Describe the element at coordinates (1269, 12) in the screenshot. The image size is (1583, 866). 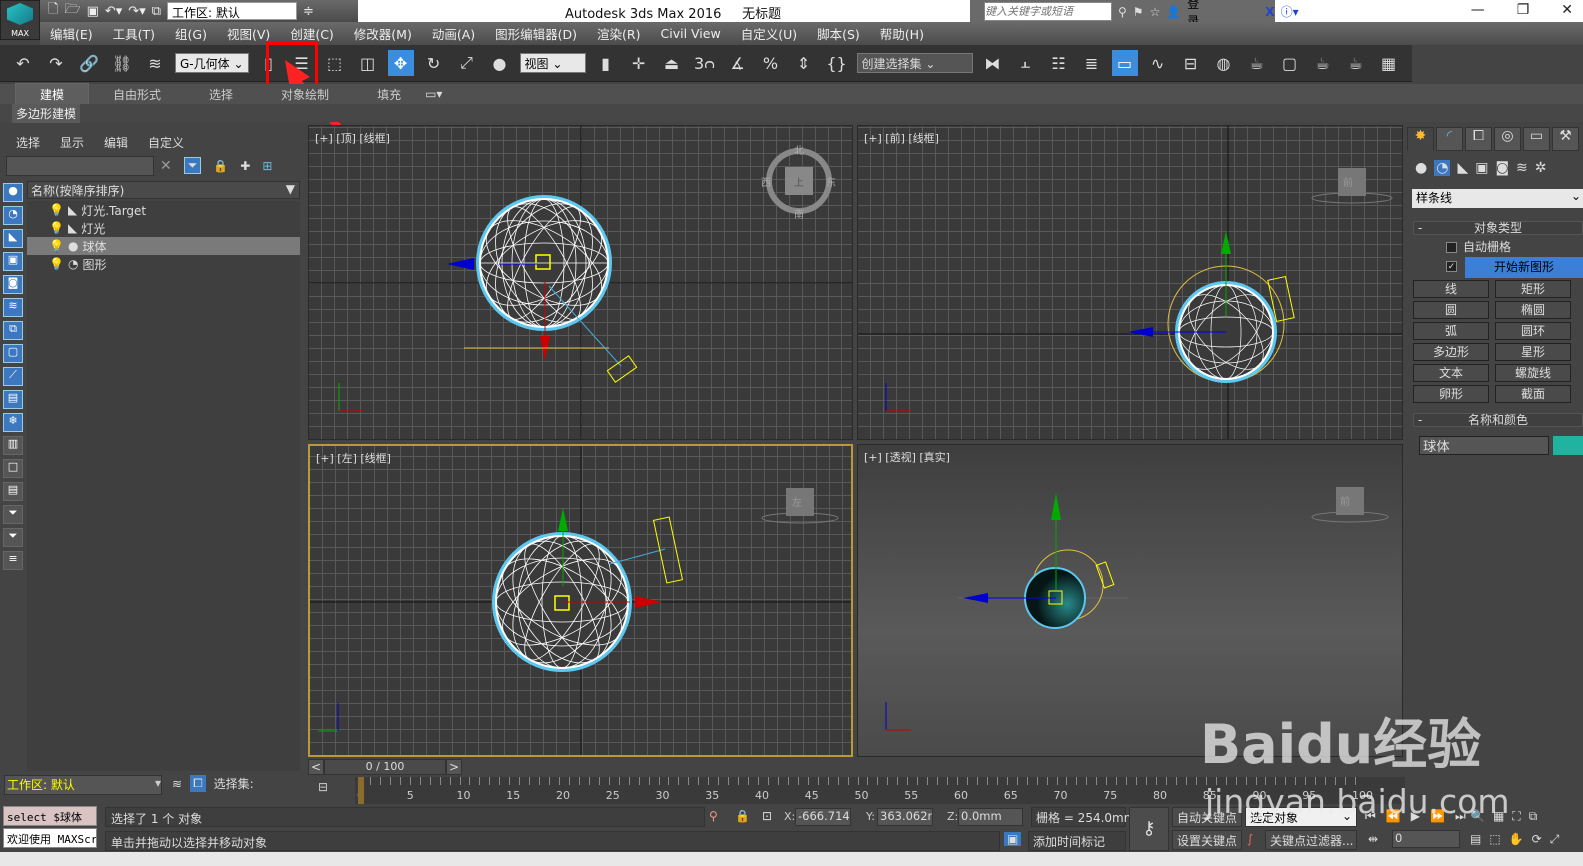
I see `exchange-icon: X` at that location.